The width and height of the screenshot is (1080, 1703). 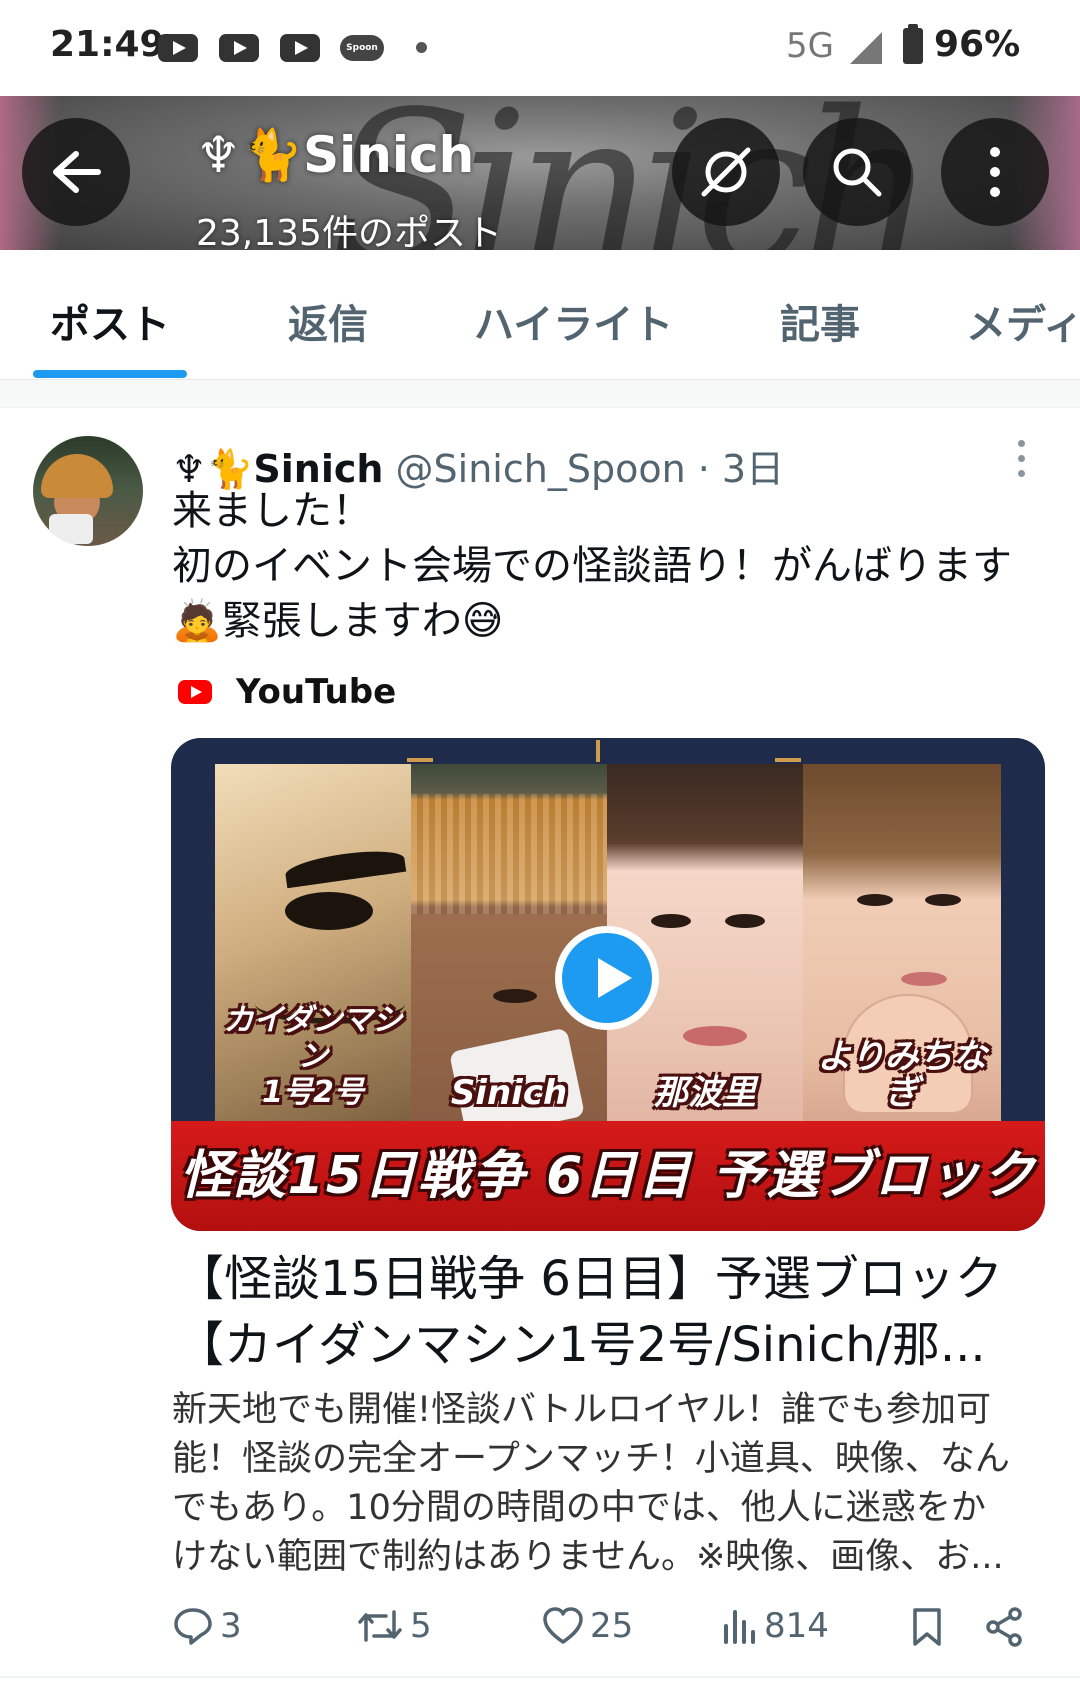 I want to click on post-text: 来ました！ 初のイベント会場での怪談語り！がんばります 🙇緊張しますわ😅, so click(x=612, y=566).